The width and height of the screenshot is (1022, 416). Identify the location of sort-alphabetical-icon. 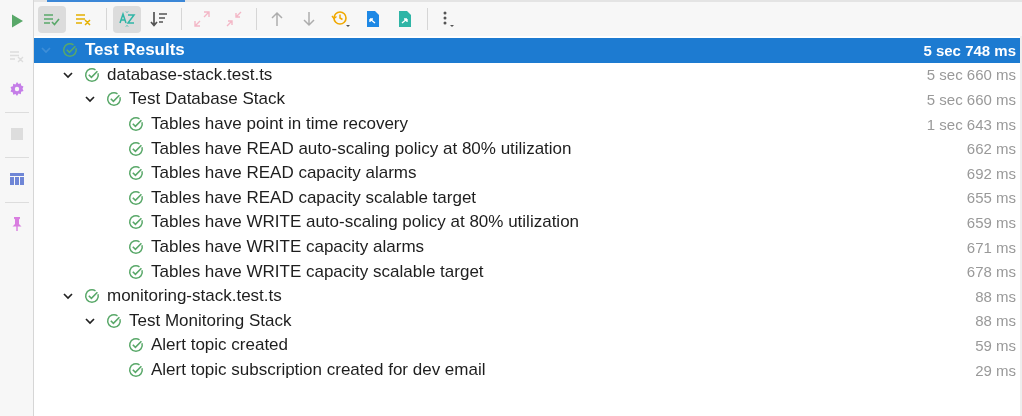
(127, 19).